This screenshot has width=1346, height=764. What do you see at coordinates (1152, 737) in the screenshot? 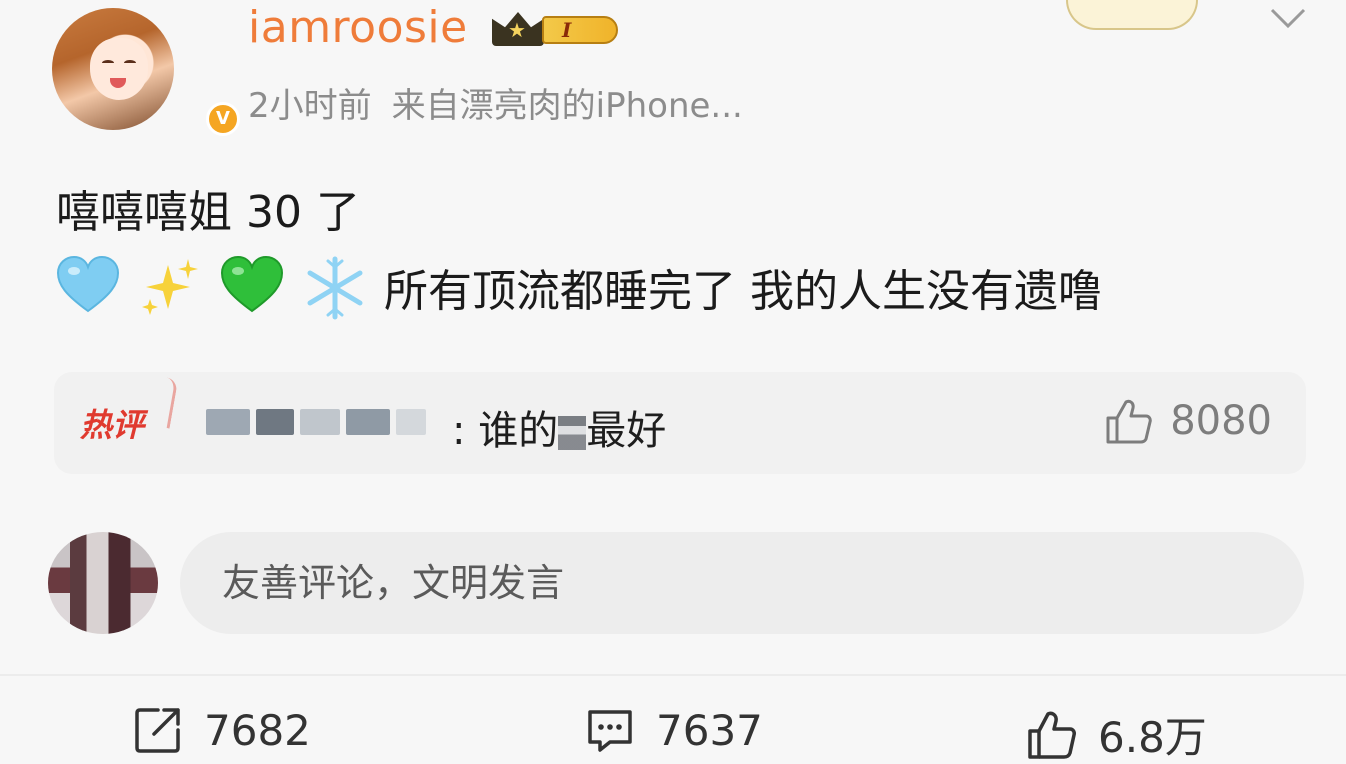
I see `like-count: 6.8万` at bounding box center [1152, 737].